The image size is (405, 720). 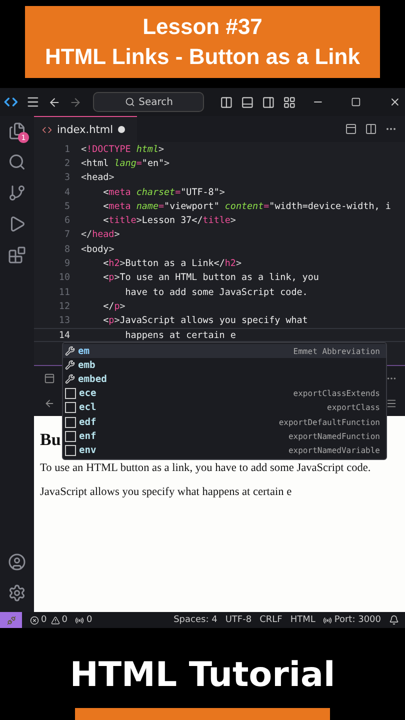 What do you see at coordinates (67, 206) in the screenshot?
I see `line-number: 5` at bounding box center [67, 206].